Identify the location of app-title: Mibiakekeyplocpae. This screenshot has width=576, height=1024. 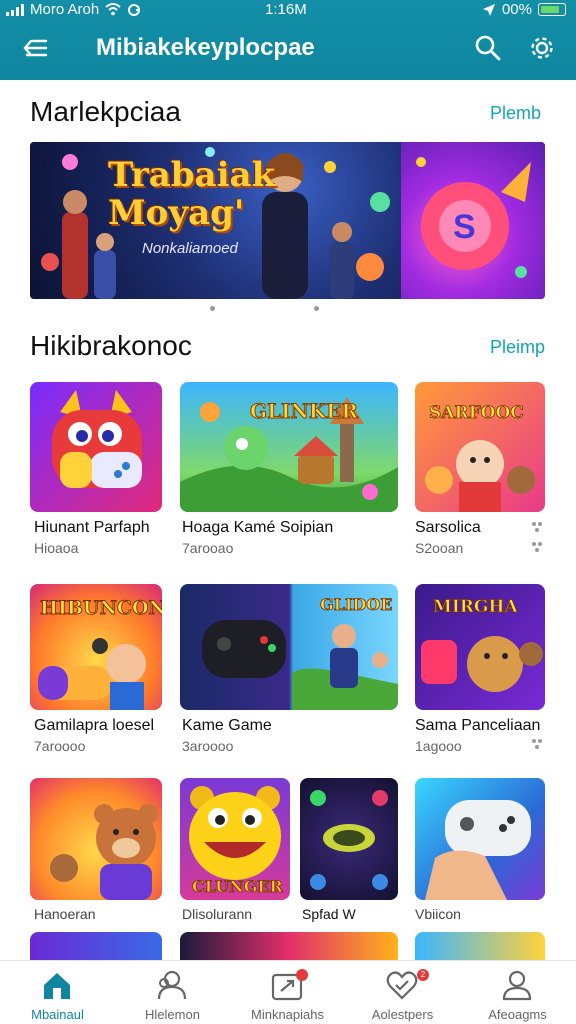
(205, 47).